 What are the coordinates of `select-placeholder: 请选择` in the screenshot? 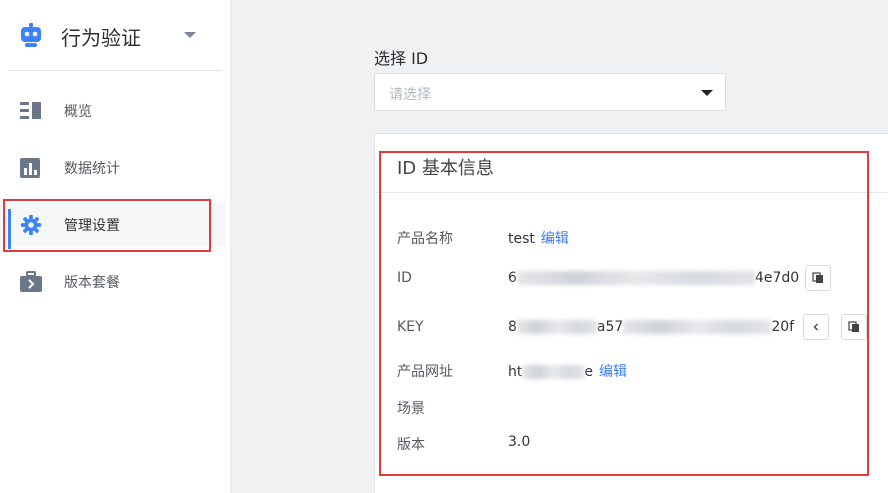 It's located at (410, 95).